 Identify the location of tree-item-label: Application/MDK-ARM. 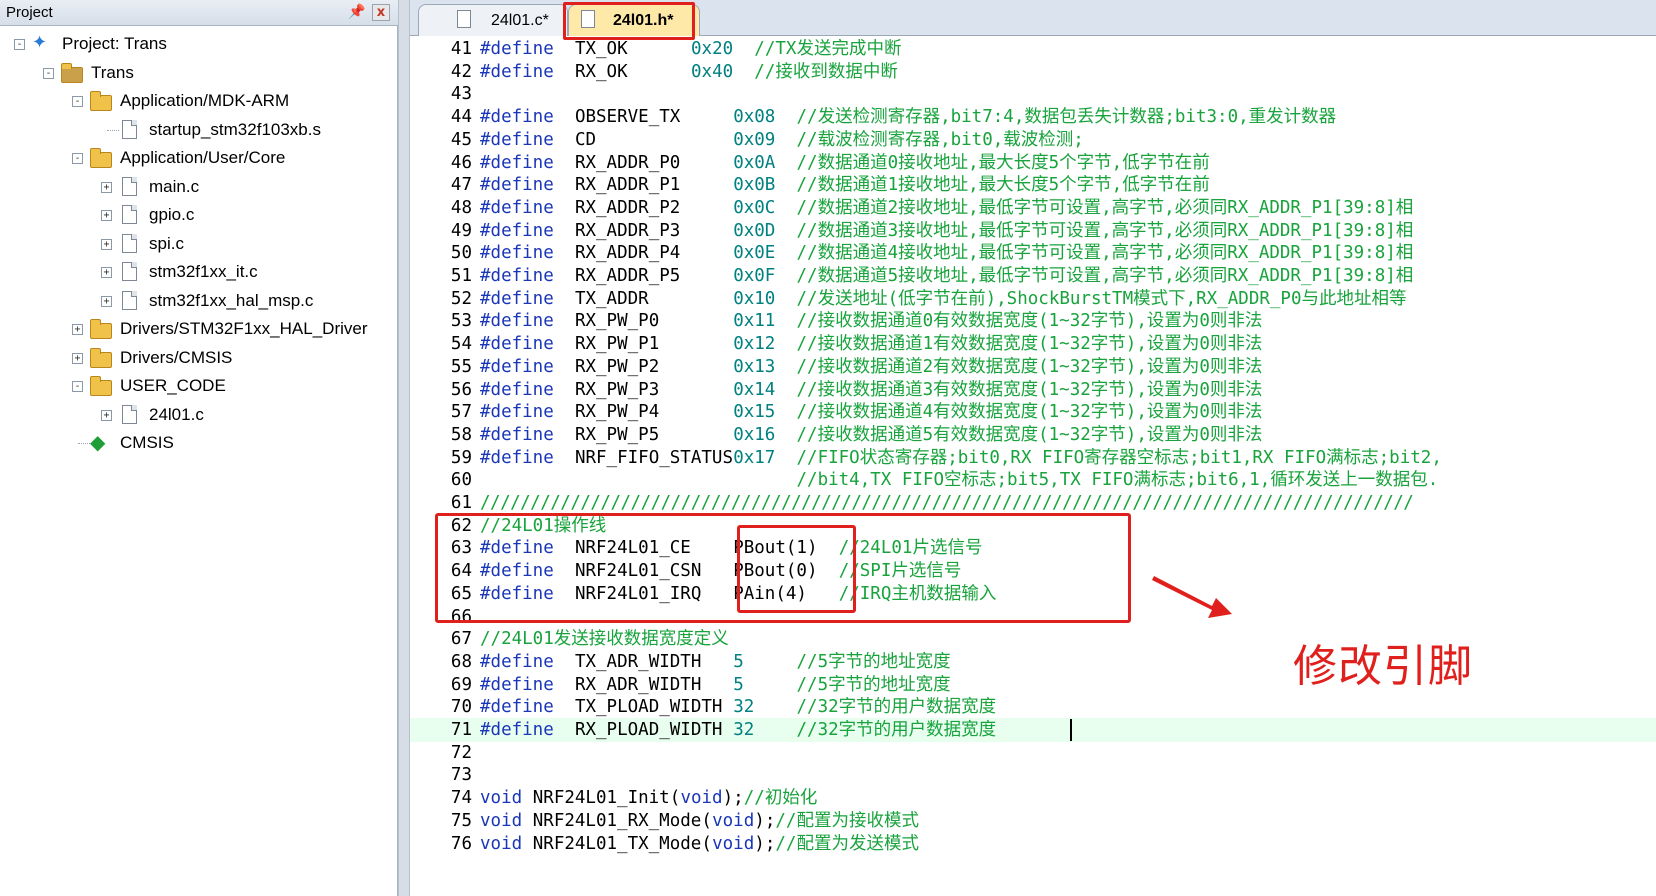
(205, 100).